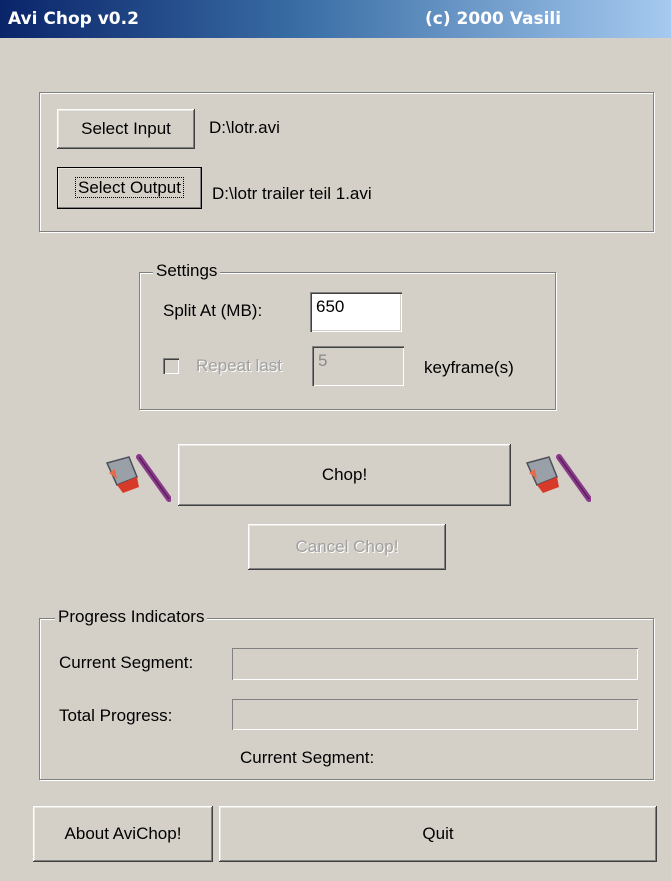 This screenshot has height=881, width=671. Describe the element at coordinates (131, 617) in the screenshot. I see `progress-legend: Progress Indicators` at that location.